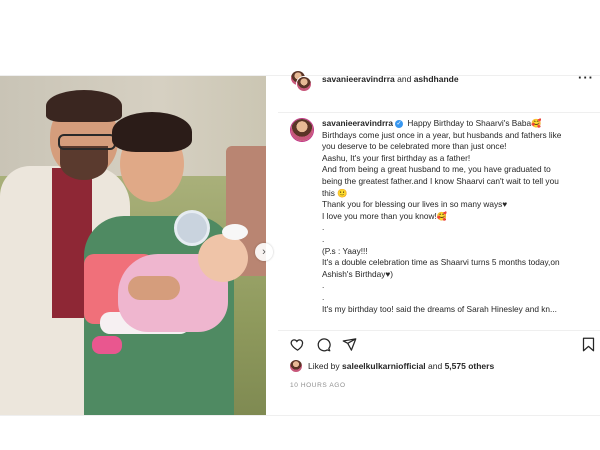 The image size is (600, 450). What do you see at coordinates (586, 77) in the screenshot?
I see `more-horizontal-icon: ···` at bounding box center [586, 77].